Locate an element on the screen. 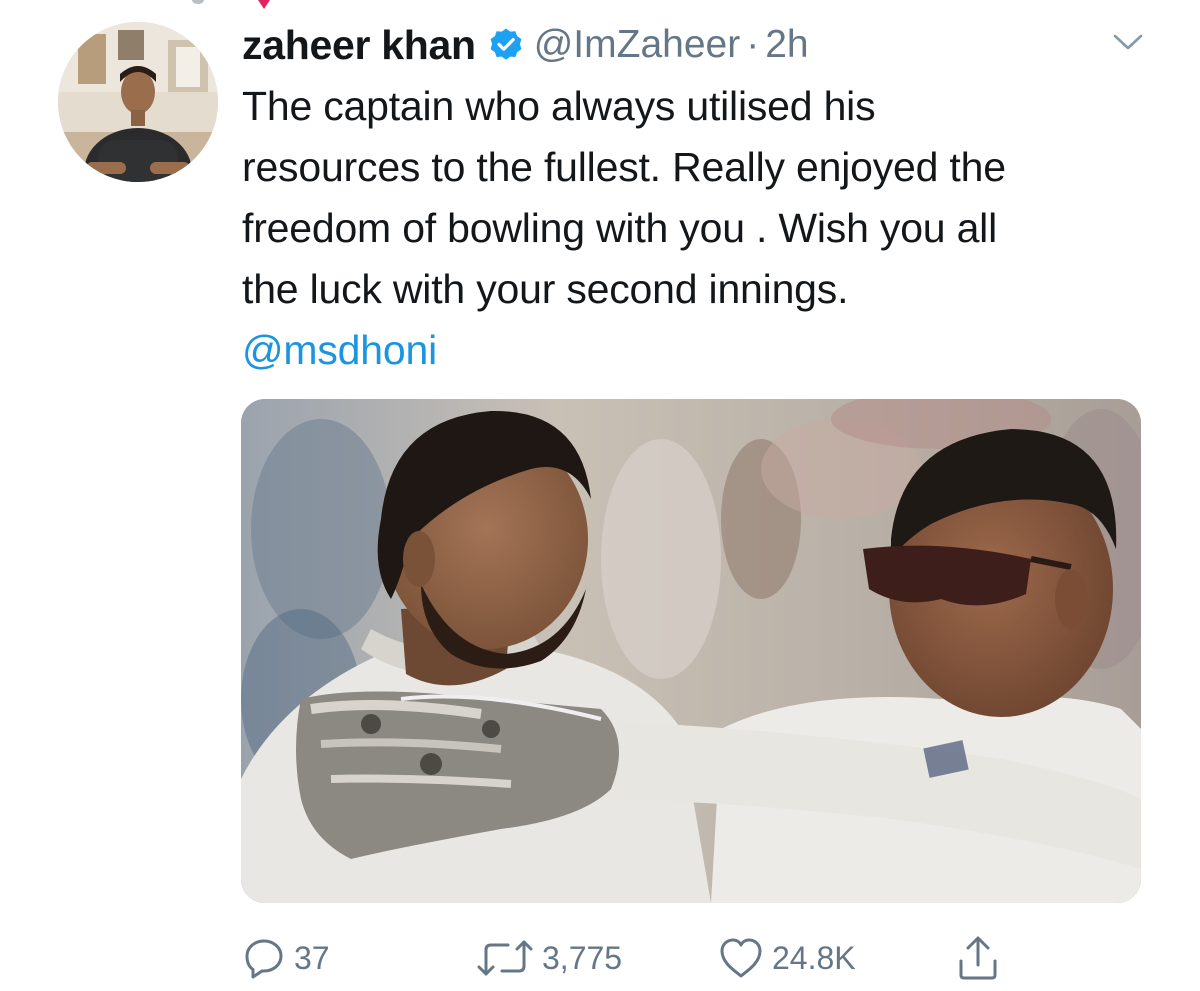  tweet-actions: 37 3,775 24.8K is located at coordinates (692, 958).